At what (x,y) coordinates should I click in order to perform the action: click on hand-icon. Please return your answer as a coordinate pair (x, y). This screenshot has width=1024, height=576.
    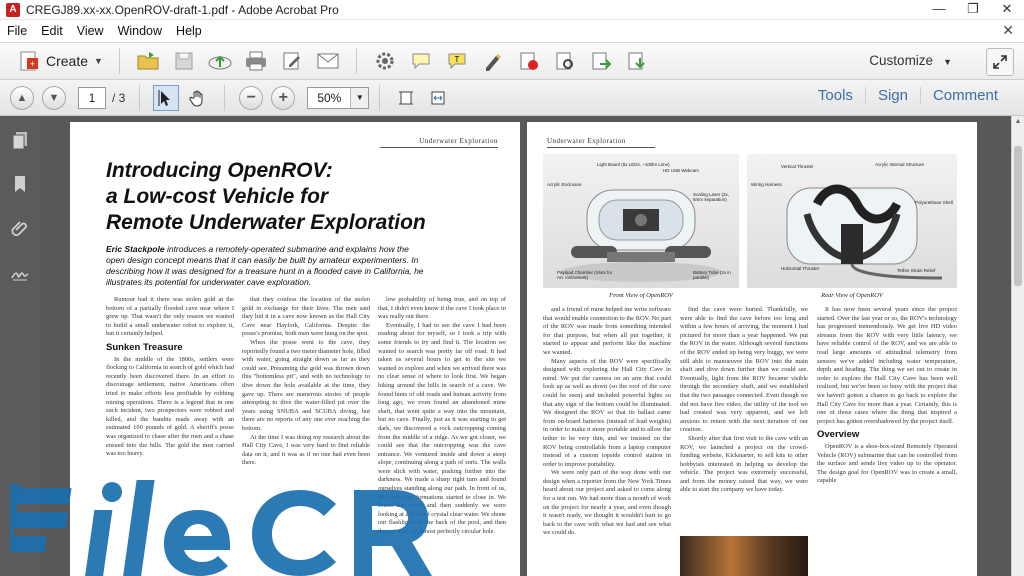
    Looking at the image, I should click on (196, 98).